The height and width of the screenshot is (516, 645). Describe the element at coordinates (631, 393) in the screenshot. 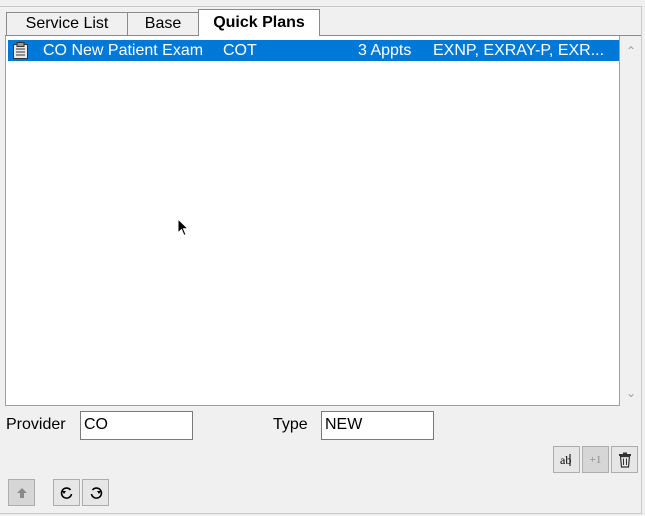

I see `scroll-down-arrow-icon: ⌄` at that location.